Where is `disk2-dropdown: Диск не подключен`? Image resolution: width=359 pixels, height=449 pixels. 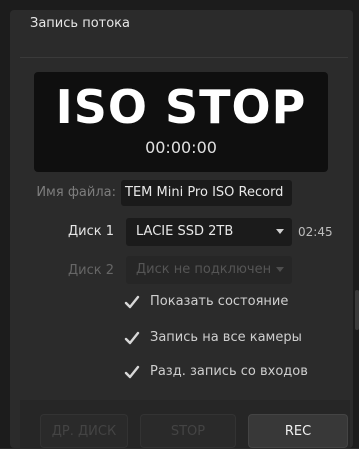
disk2-dropdown: Диск не подключен is located at coordinates (209, 270).